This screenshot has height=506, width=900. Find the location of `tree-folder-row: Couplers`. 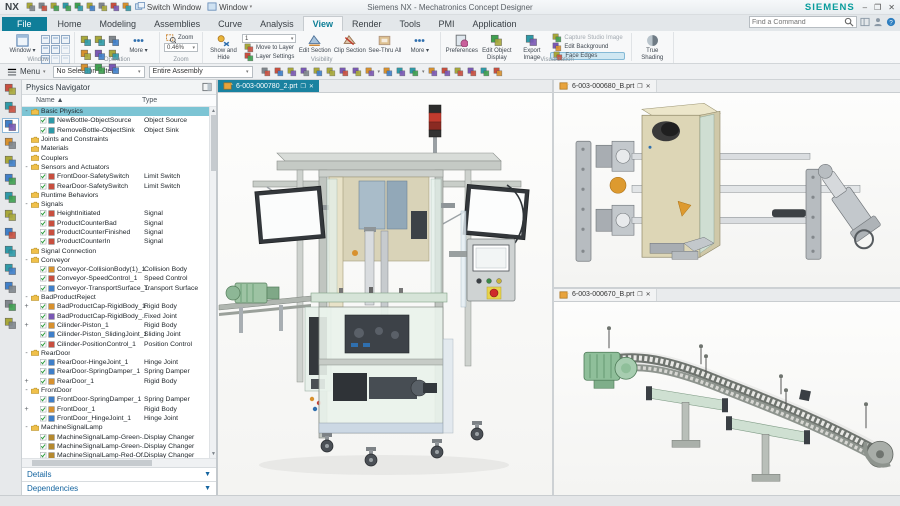

tree-folder-row: Couplers is located at coordinates (115, 157).